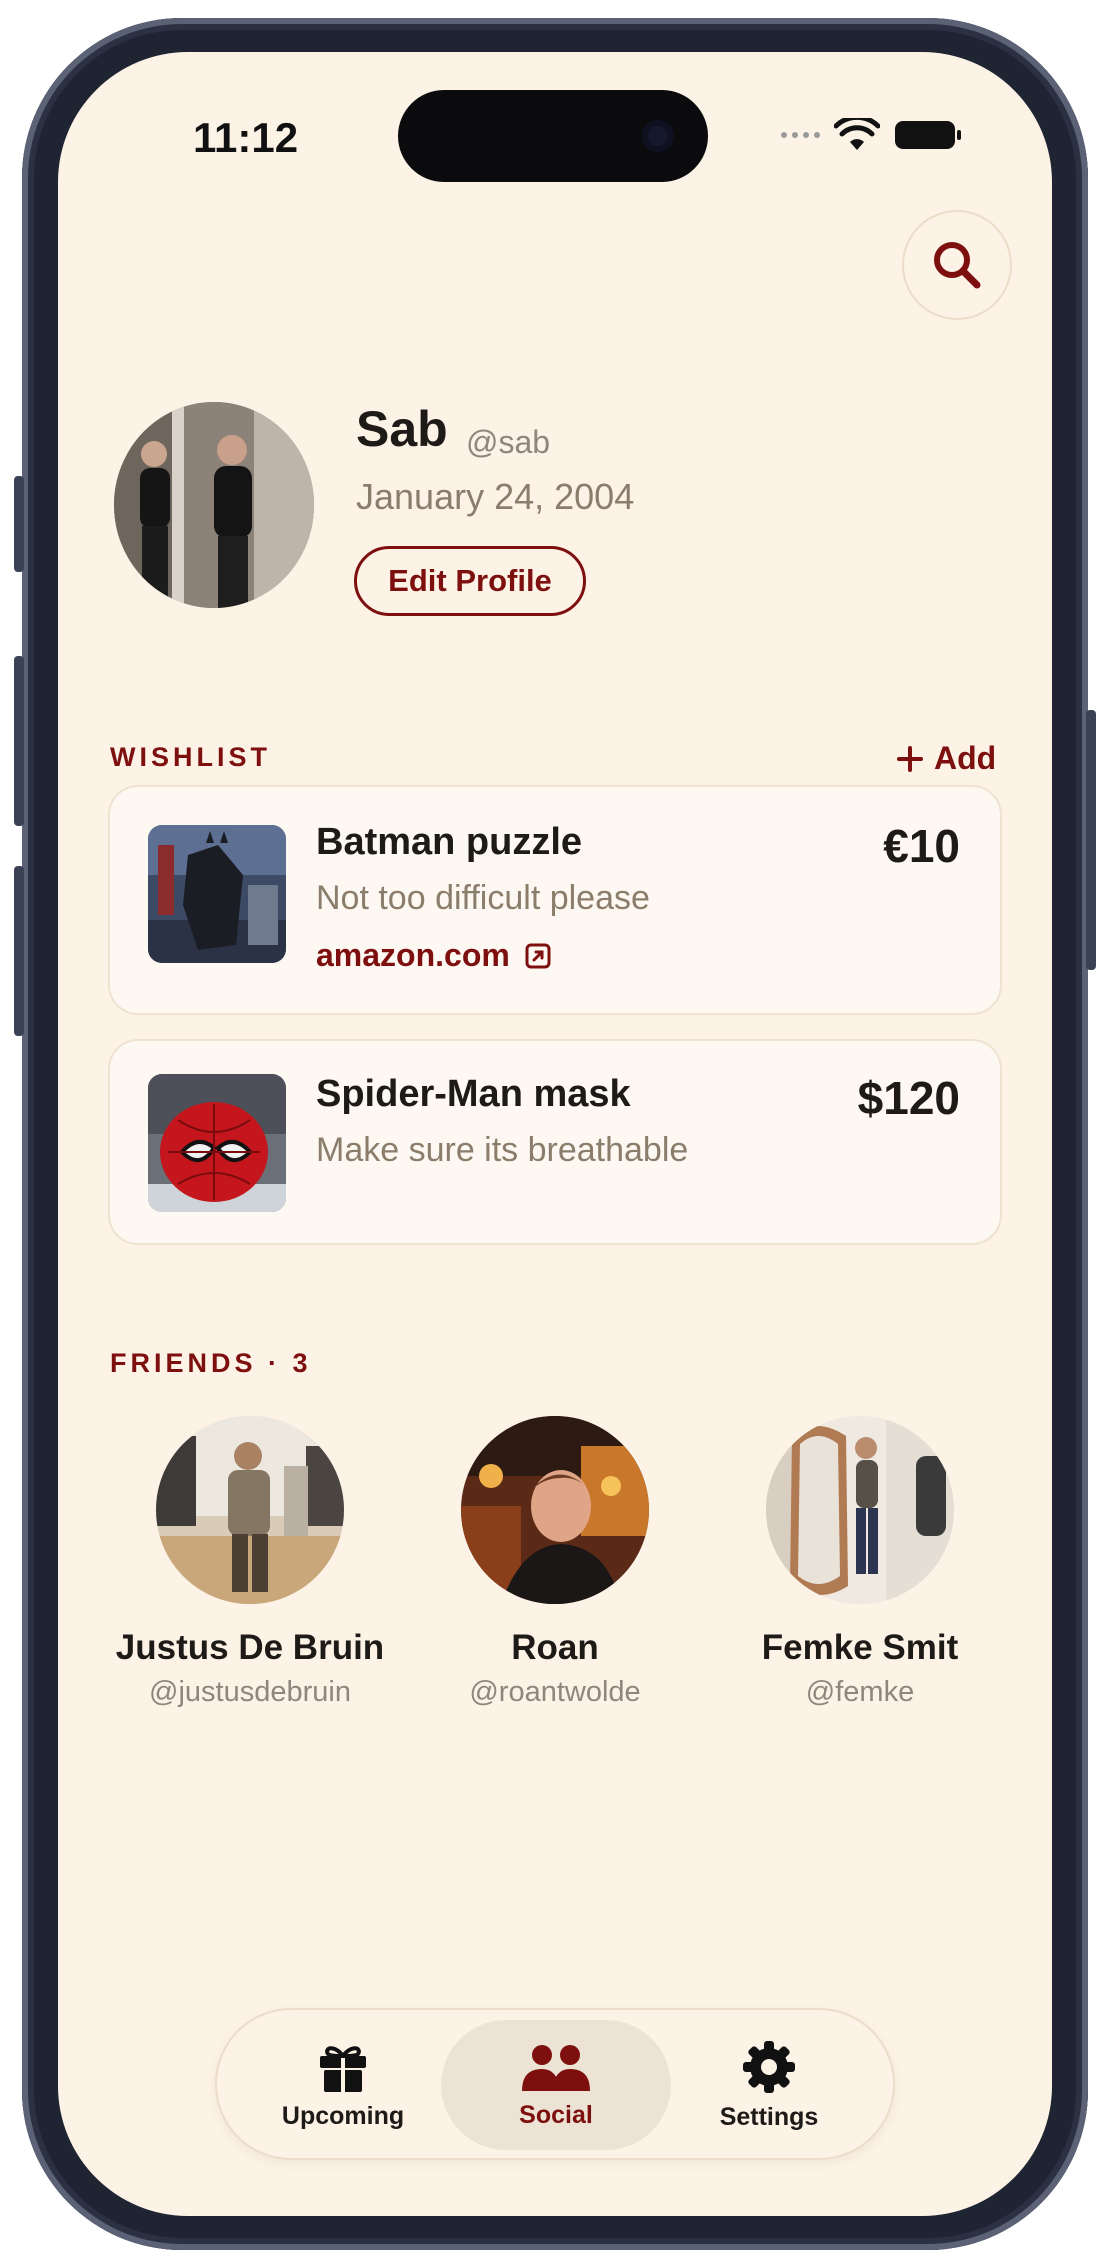  Describe the element at coordinates (860, 1692) in the screenshot. I see `friend-handle: @femke` at that location.